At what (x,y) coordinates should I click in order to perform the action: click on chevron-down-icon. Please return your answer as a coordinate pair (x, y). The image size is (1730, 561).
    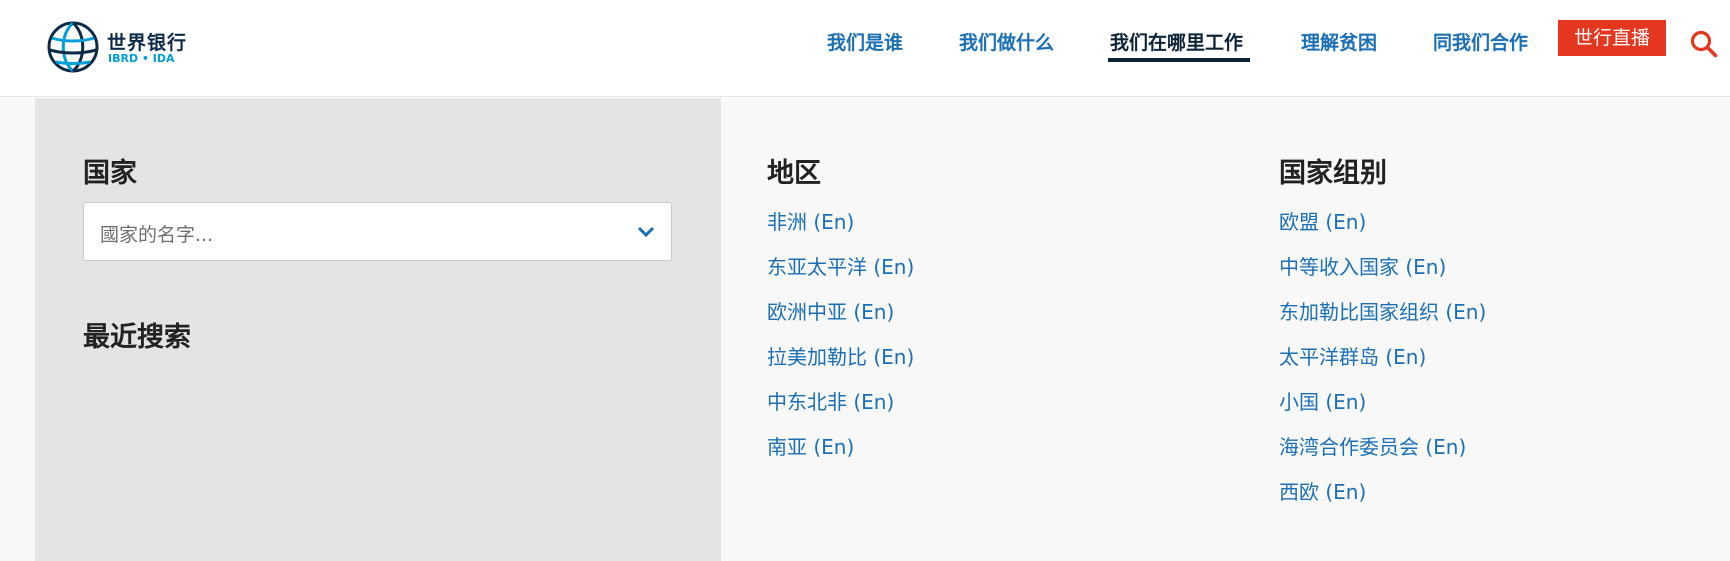
    Looking at the image, I should click on (646, 232).